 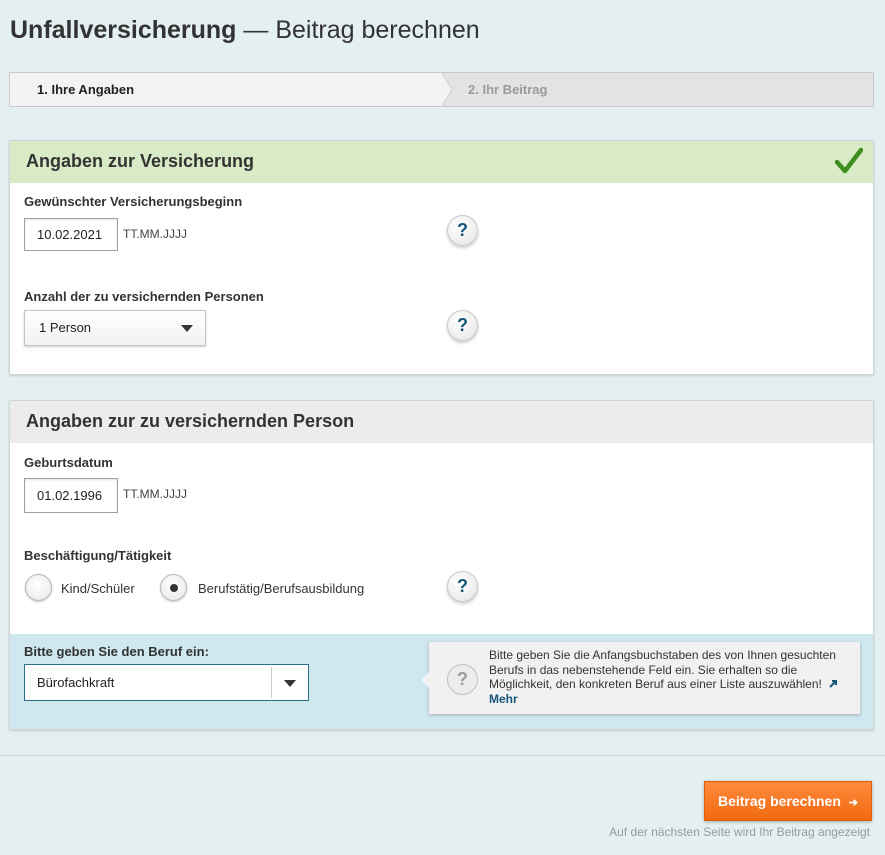 What do you see at coordinates (462, 325) in the screenshot?
I see `persons-count-help-icon: ?` at bounding box center [462, 325].